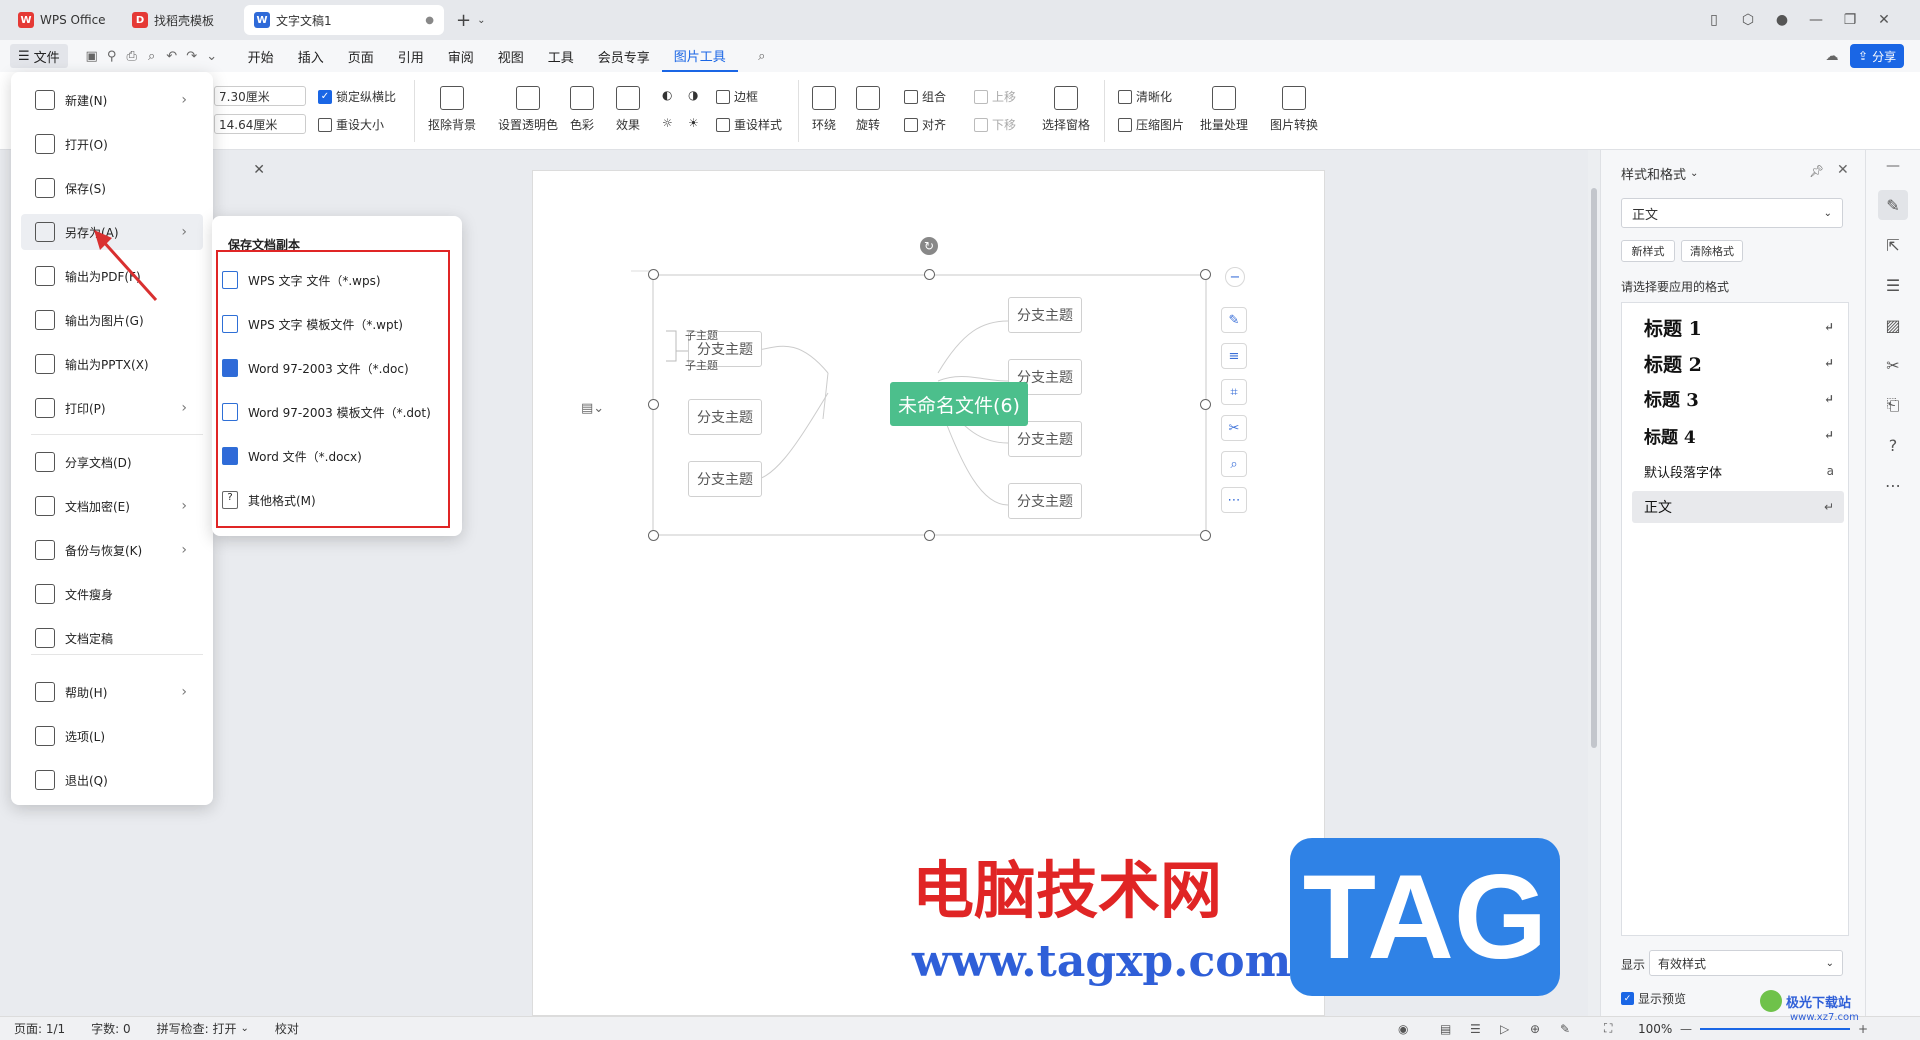 This screenshot has height=1040, width=1920. Describe the element at coordinates (699, 56) in the screenshot. I see `menu-picture-tools: 图片工具` at that location.